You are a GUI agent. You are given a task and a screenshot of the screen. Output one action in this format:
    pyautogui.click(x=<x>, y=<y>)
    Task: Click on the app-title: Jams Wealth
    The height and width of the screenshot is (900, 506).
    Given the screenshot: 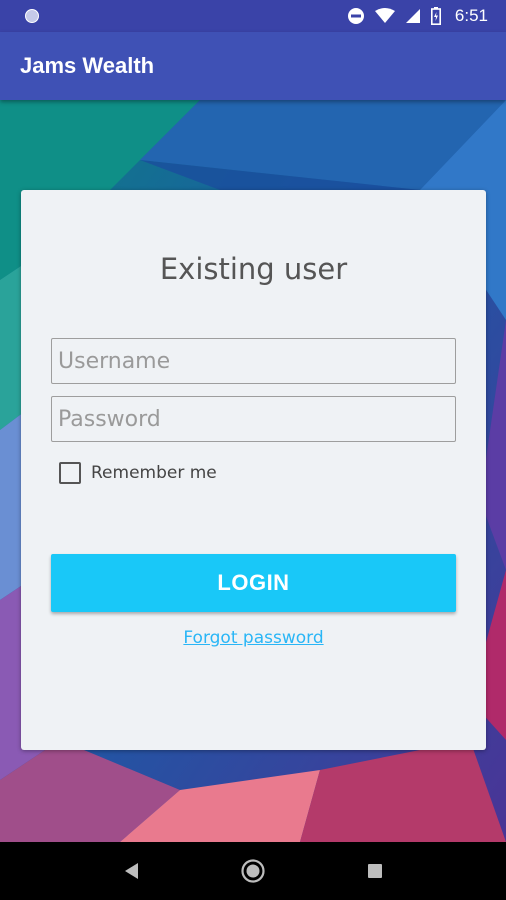 What is the action you would take?
    pyautogui.click(x=87, y=65)
    